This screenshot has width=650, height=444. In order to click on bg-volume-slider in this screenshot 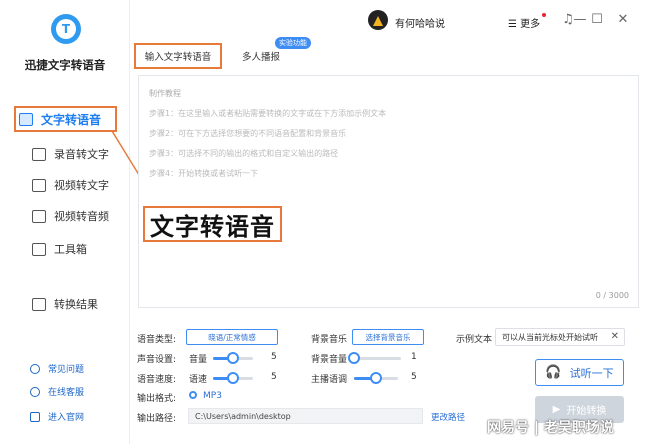, I will do `click(374, 358)`.